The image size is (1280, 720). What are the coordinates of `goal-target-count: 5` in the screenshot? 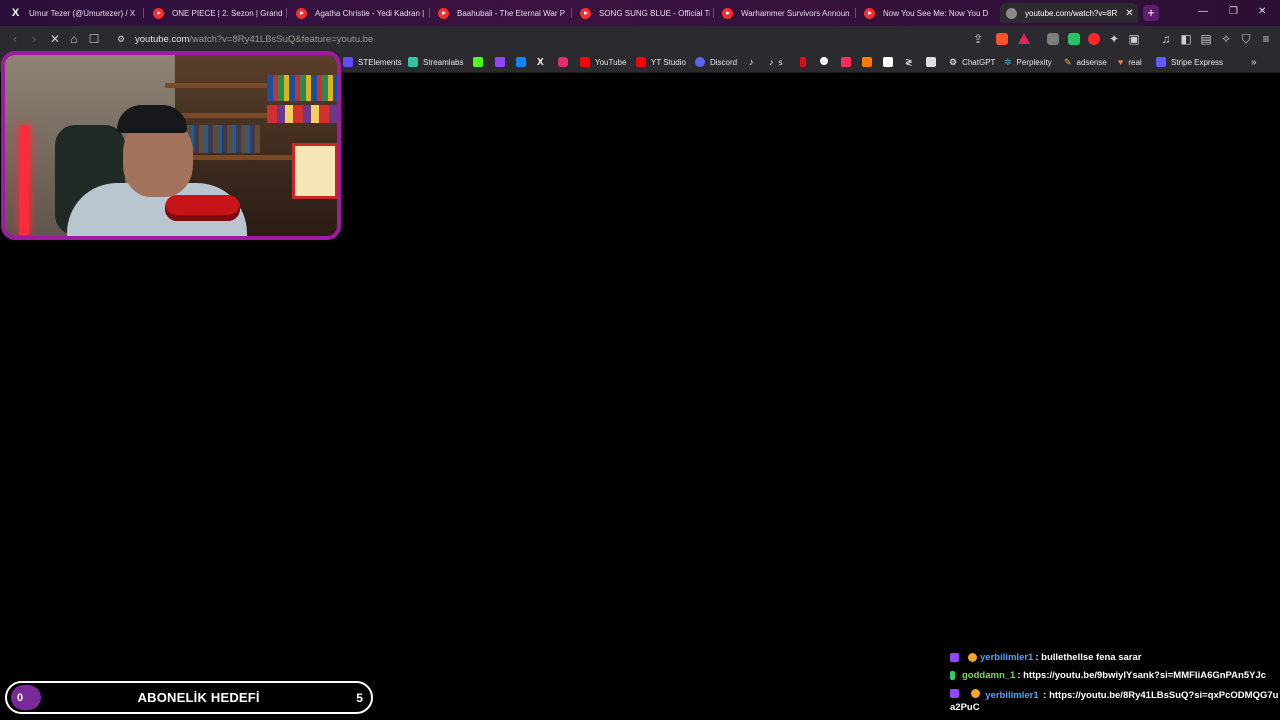 It's located at (359, 697).